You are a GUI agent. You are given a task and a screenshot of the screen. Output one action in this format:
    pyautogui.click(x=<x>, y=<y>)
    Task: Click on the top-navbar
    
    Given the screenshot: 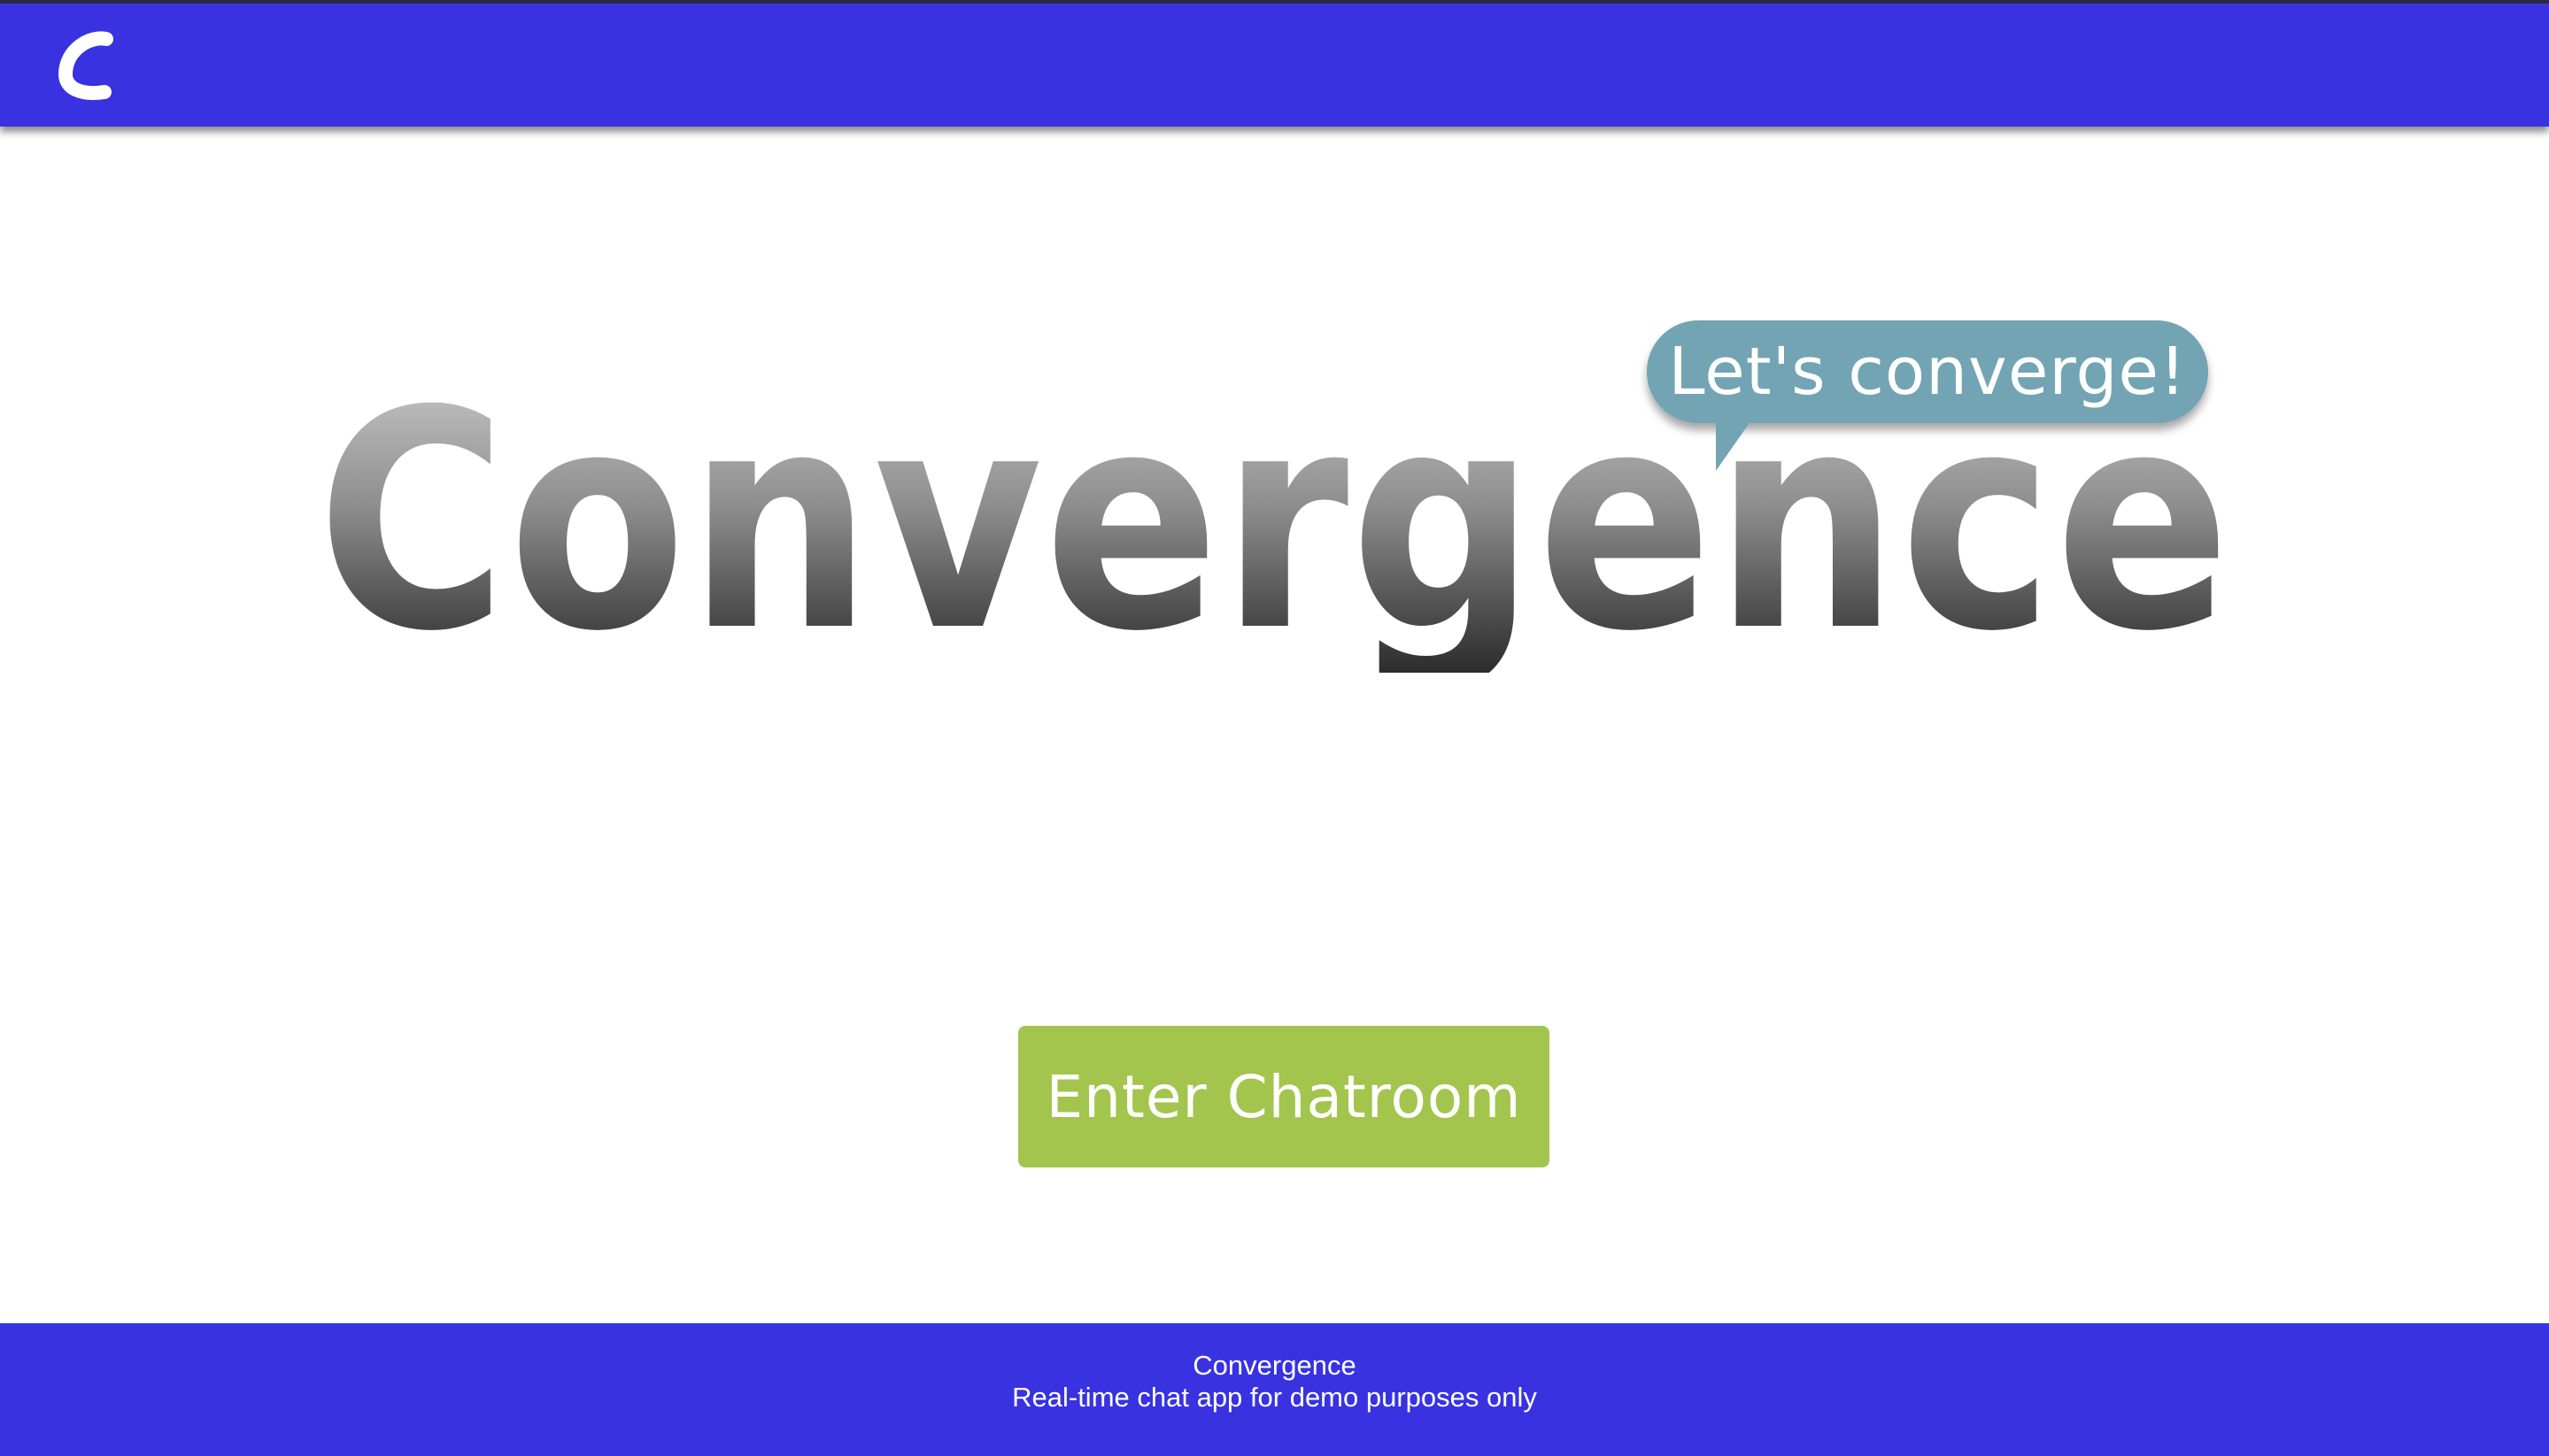 What is the action you would take?
    pyautogui.click(x=1274, y=63)
    